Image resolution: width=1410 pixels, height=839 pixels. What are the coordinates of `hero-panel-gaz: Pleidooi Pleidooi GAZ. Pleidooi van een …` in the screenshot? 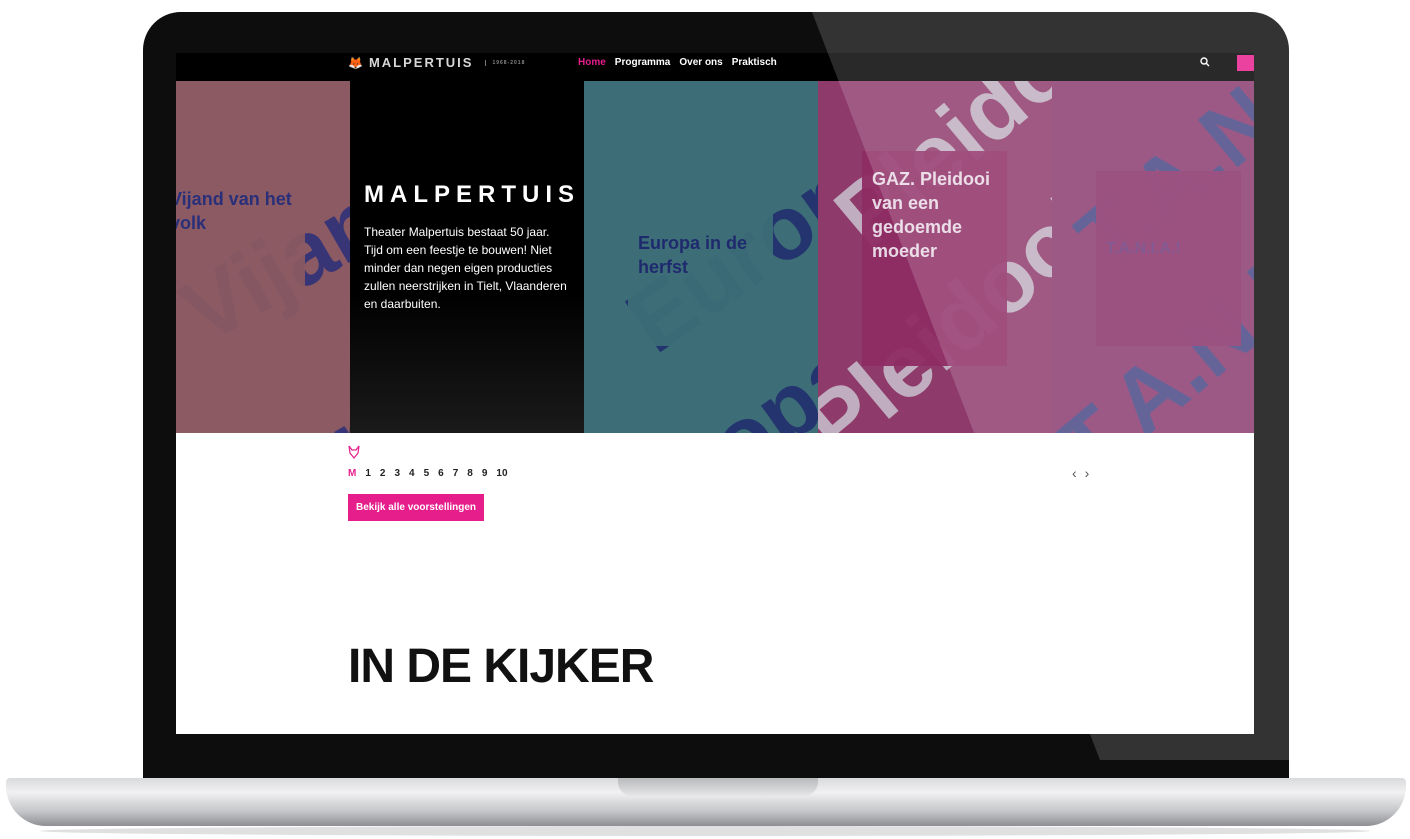 It's located at (935, 257).